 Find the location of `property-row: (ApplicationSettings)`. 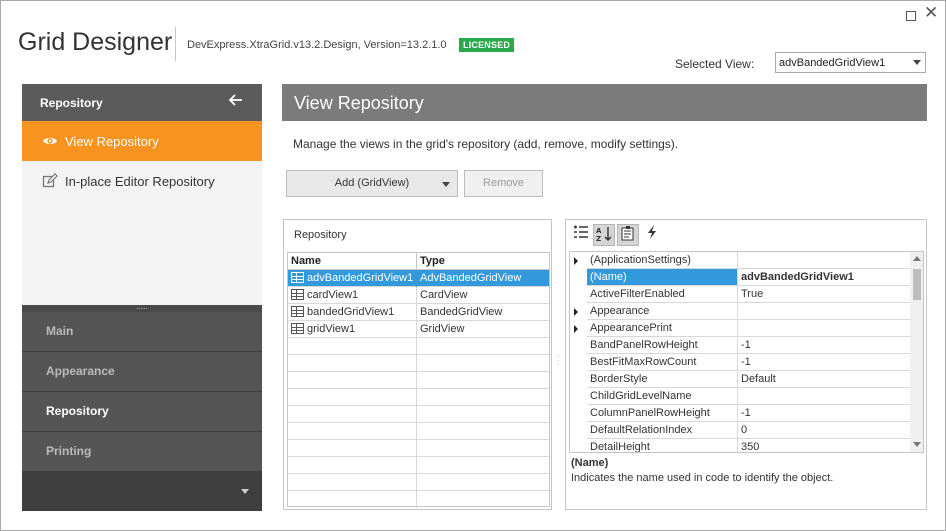

property-row: (ApplicationSettings) is located at coordinates (740, 260).